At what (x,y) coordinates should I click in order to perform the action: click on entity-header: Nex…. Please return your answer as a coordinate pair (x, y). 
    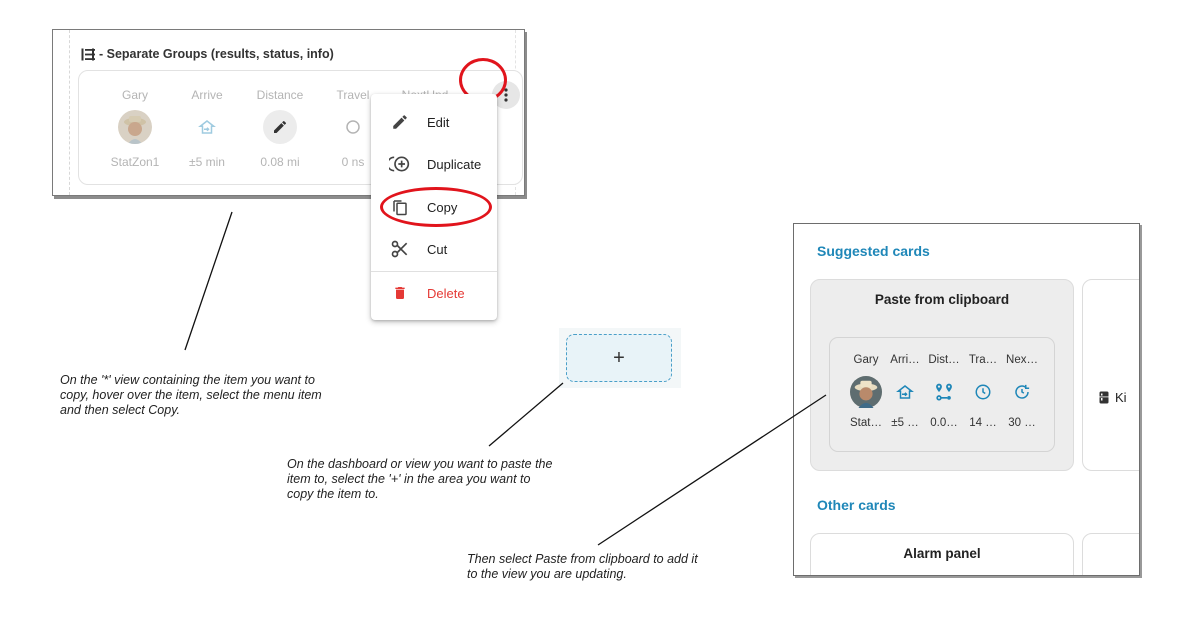
    Looking at the image, I should click on (1022, 360).